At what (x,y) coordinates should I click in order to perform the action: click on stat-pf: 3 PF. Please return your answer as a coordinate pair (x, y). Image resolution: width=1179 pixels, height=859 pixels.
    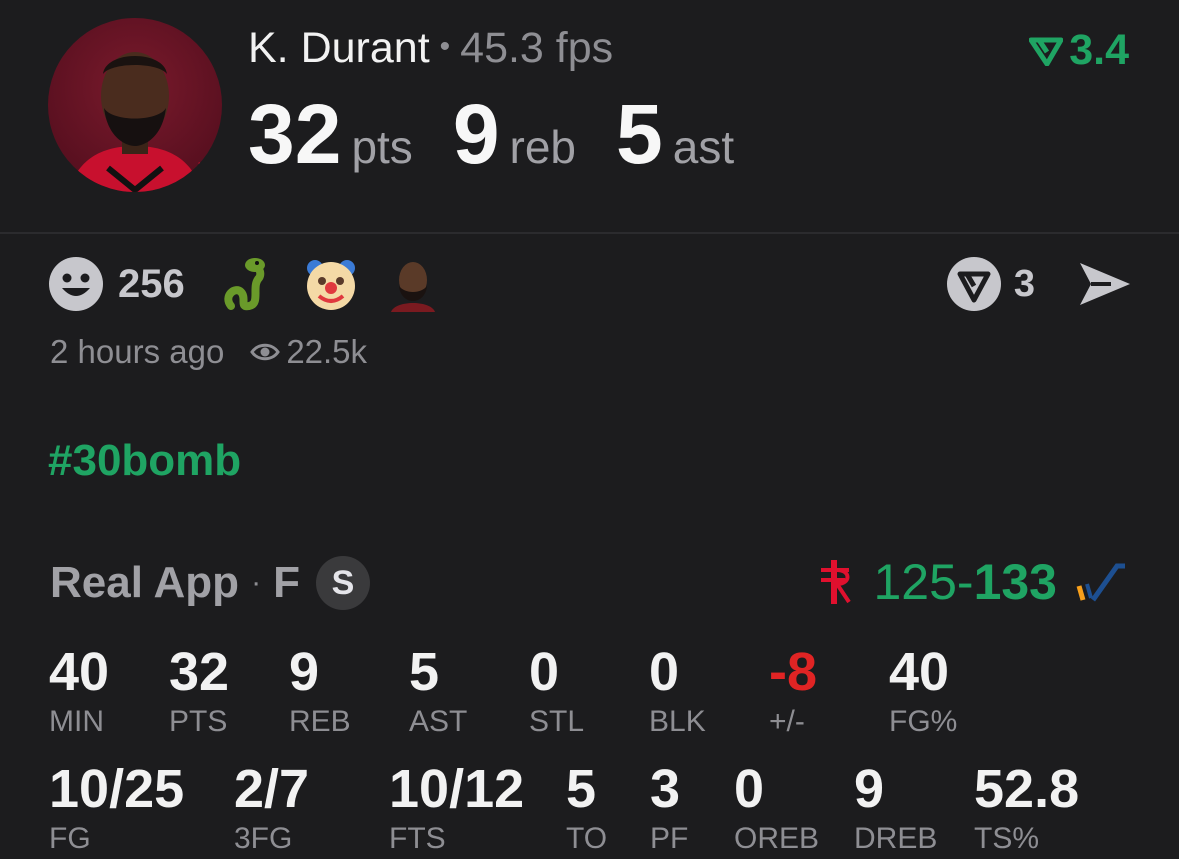
    Looking at the image, I should click on (669, 807).